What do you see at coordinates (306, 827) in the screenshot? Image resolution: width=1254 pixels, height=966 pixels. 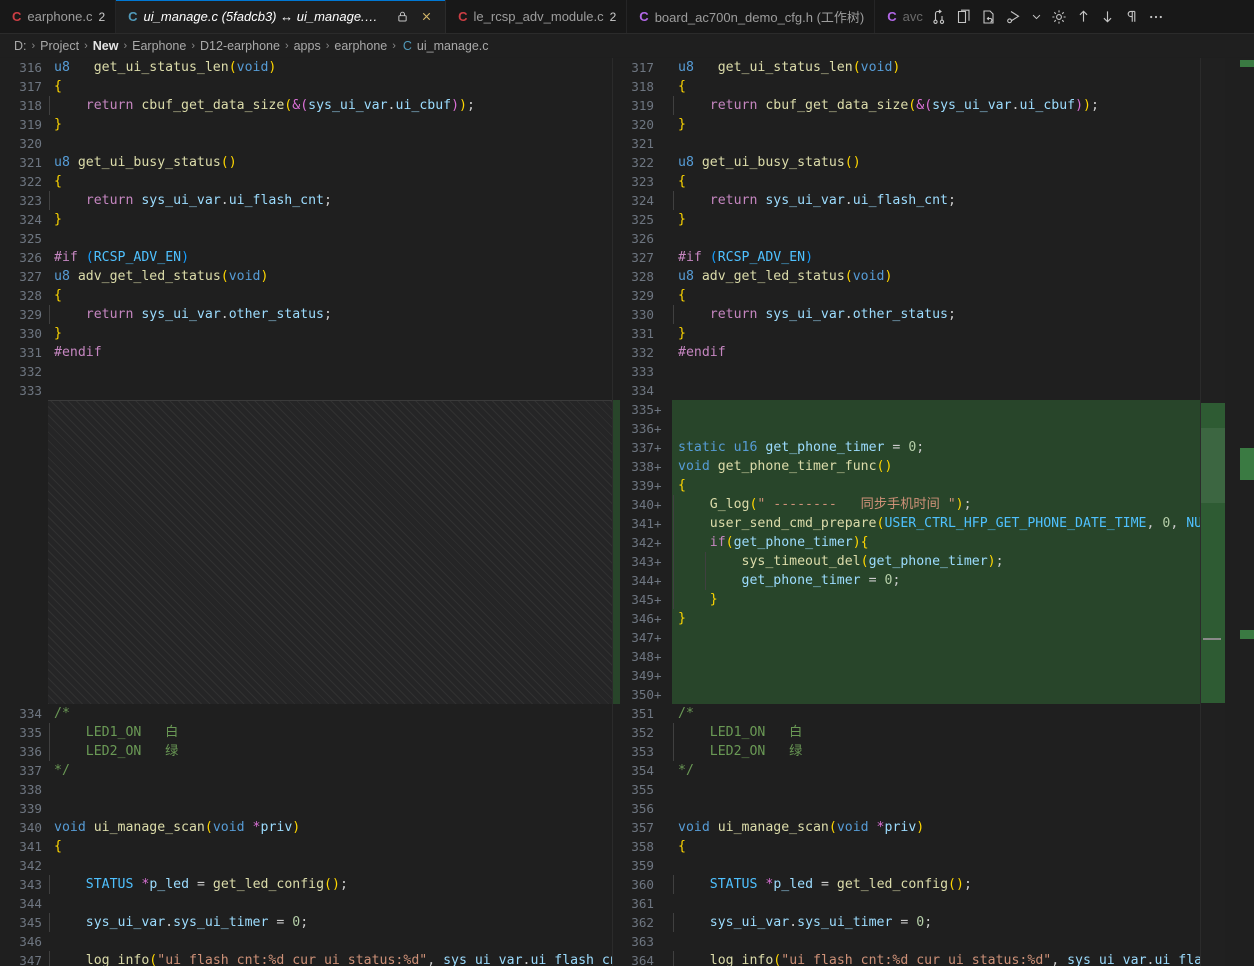 I see `code-line: 340 void ui_manage_scan(void *priv)` at bounding box center [306, 827].